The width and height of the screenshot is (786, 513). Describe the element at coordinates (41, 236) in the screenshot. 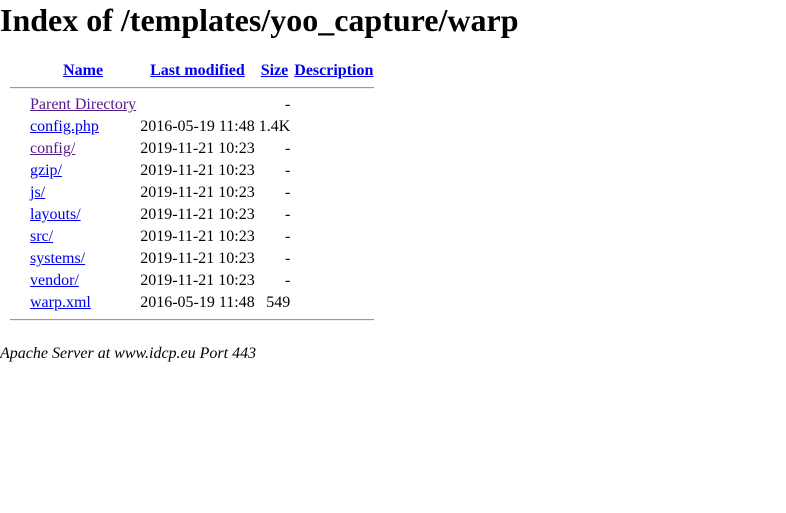

I see `file-link: src/` at that location.